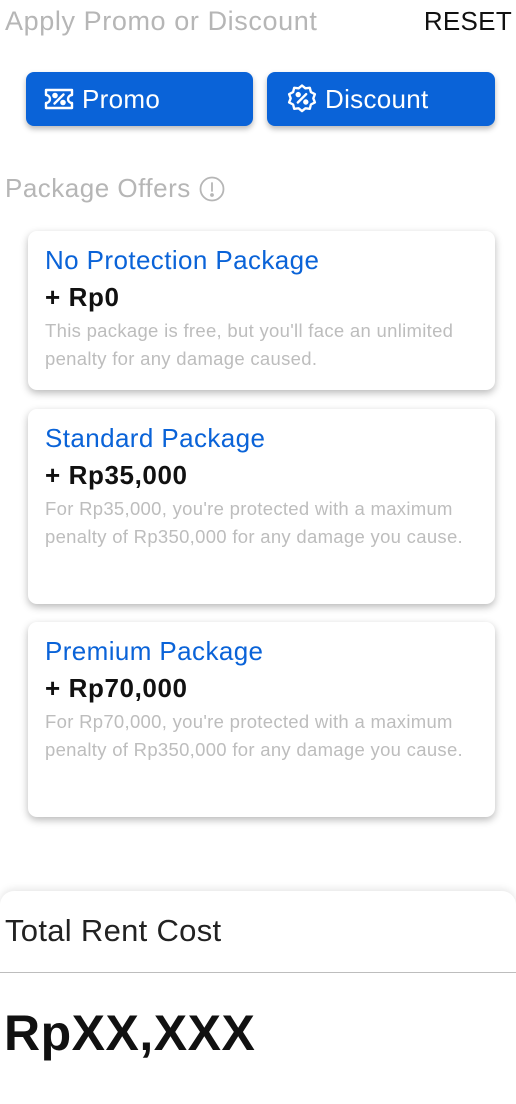  What do you see at coordinates (121, 98) in the screenshot?
I see `promo-button-label: Promo` at bounding box center [121, 98].